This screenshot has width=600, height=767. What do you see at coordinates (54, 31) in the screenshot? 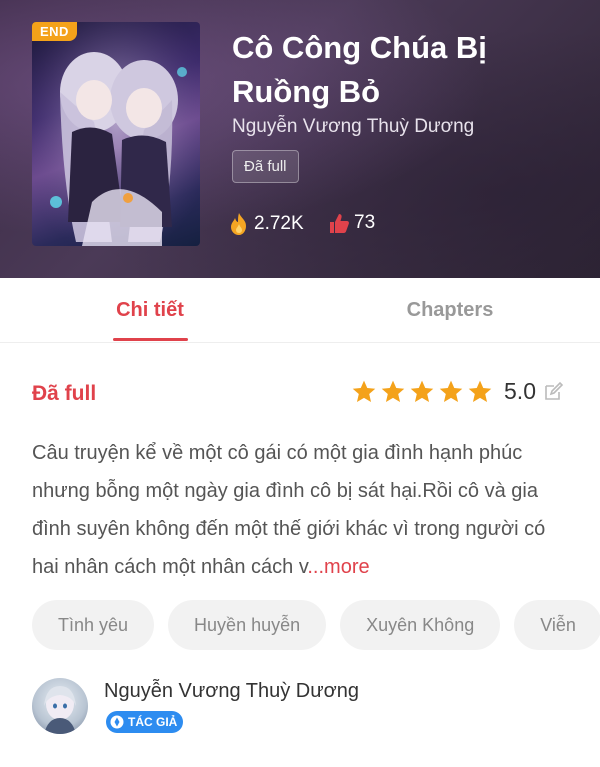
I see `end-badge: END` at bounding box center [54, 31].